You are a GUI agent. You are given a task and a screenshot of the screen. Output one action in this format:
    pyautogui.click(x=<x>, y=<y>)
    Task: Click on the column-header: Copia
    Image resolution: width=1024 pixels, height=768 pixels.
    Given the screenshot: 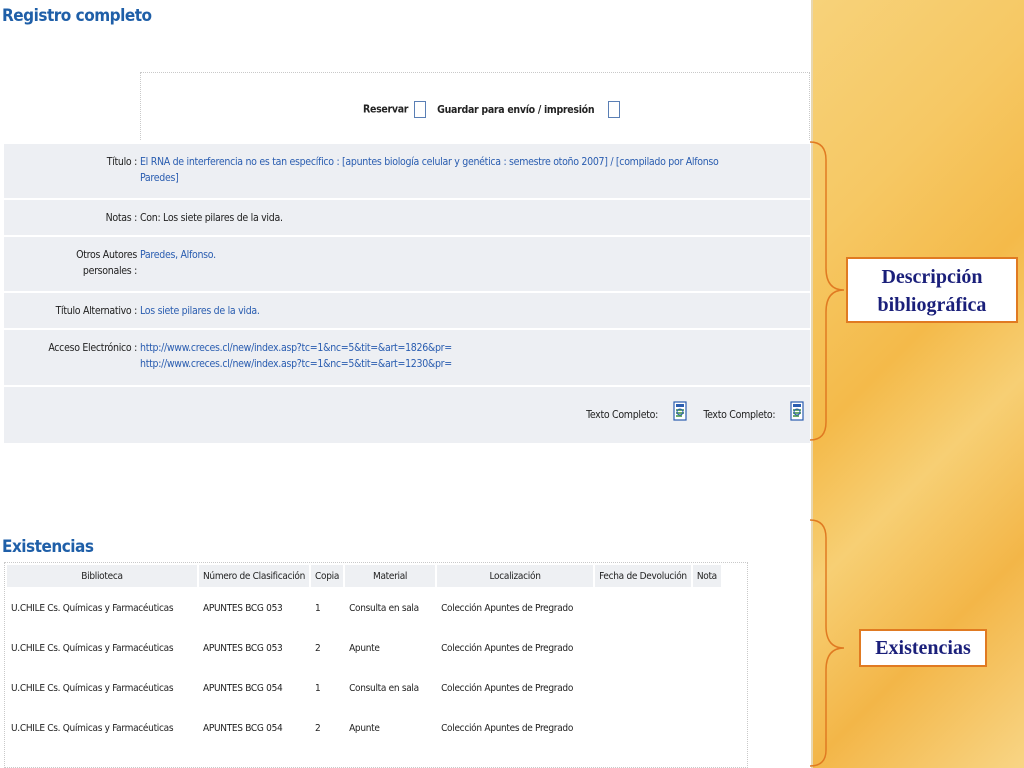 What is the action you would take?
    pyautogui.click(x=327, y=576)
    